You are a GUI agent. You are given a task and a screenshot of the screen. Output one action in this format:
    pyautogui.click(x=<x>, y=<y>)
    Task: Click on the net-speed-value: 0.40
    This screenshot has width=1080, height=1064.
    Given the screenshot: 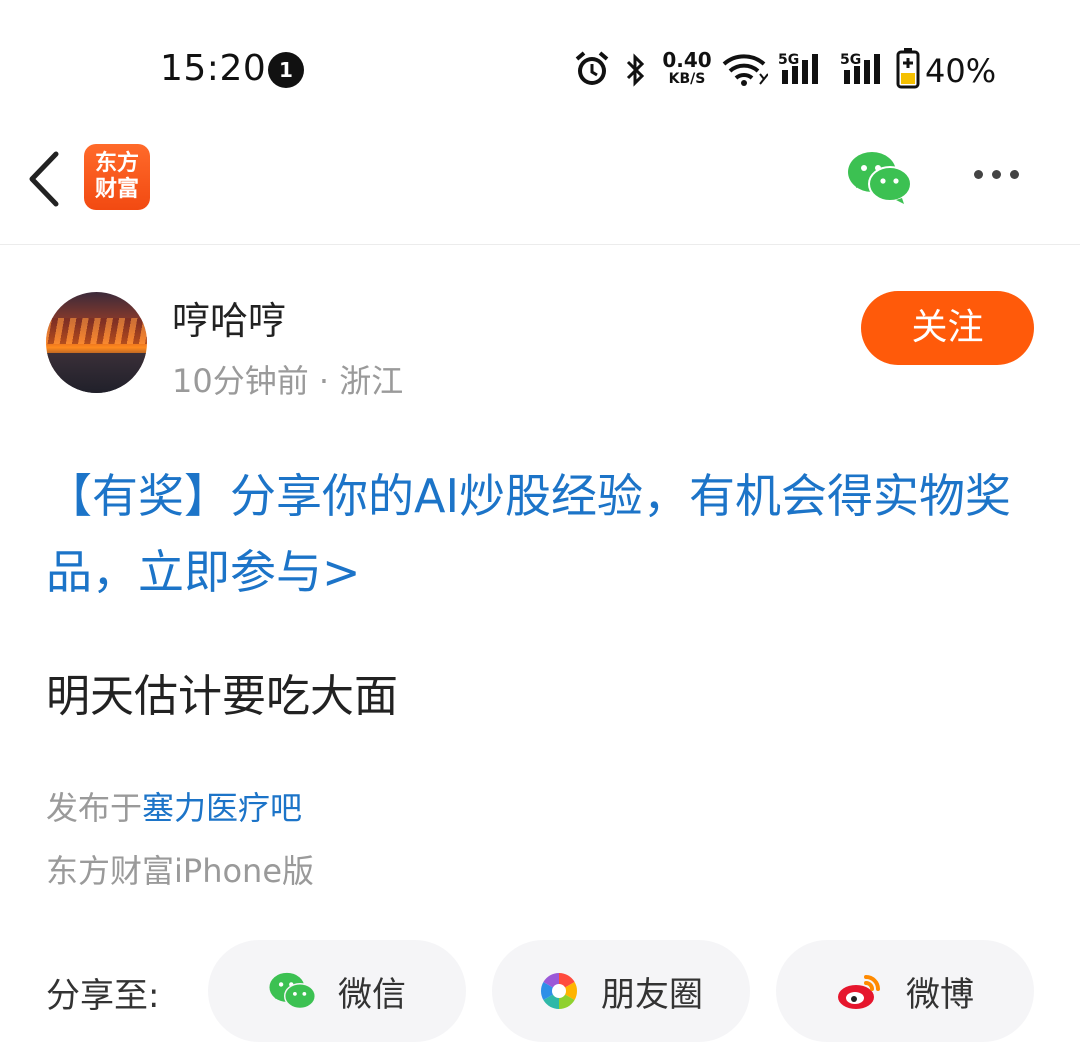 What is the action you would take?
    pyautogui.click(x=687, y=60)
    